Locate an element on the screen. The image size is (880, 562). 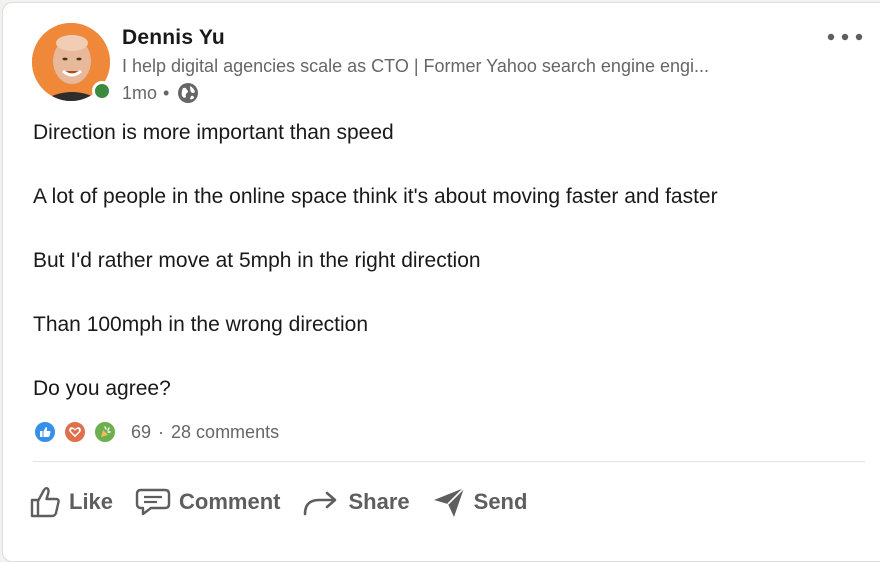
ellipsis-icon is located at coordinates (845, 37).